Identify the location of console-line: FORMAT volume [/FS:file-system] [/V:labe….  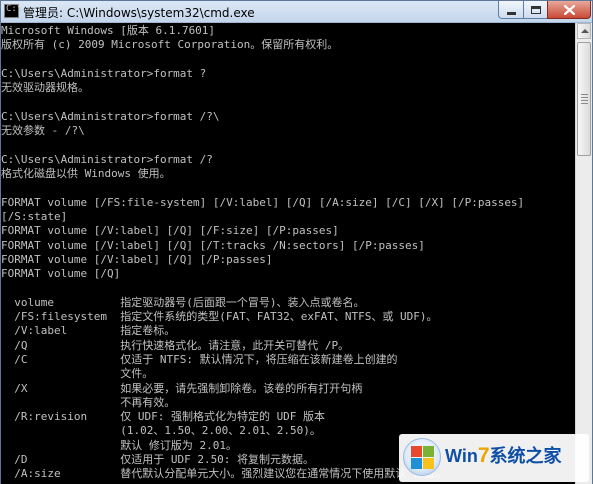
(263, 202).